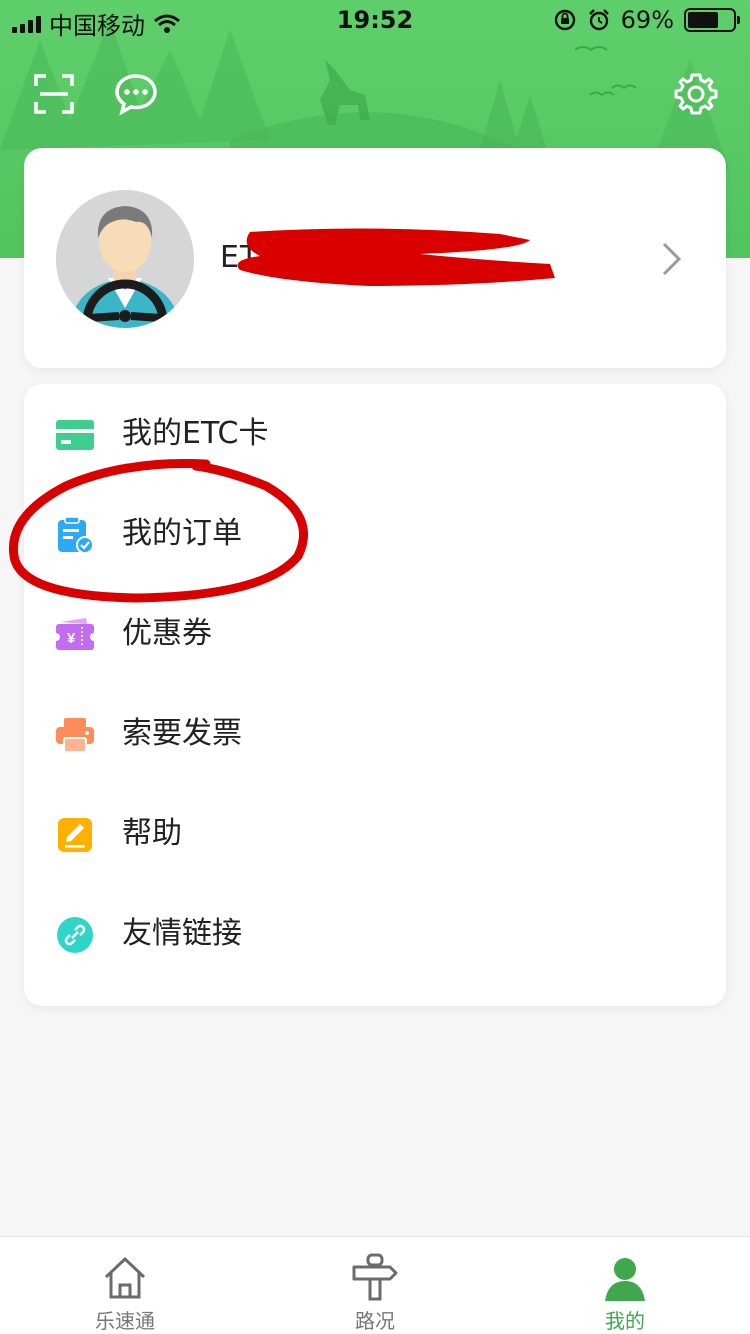 This screenshot has width=750, height=1334. I want to click on tab-mine: 我的, so click(625, 1285).